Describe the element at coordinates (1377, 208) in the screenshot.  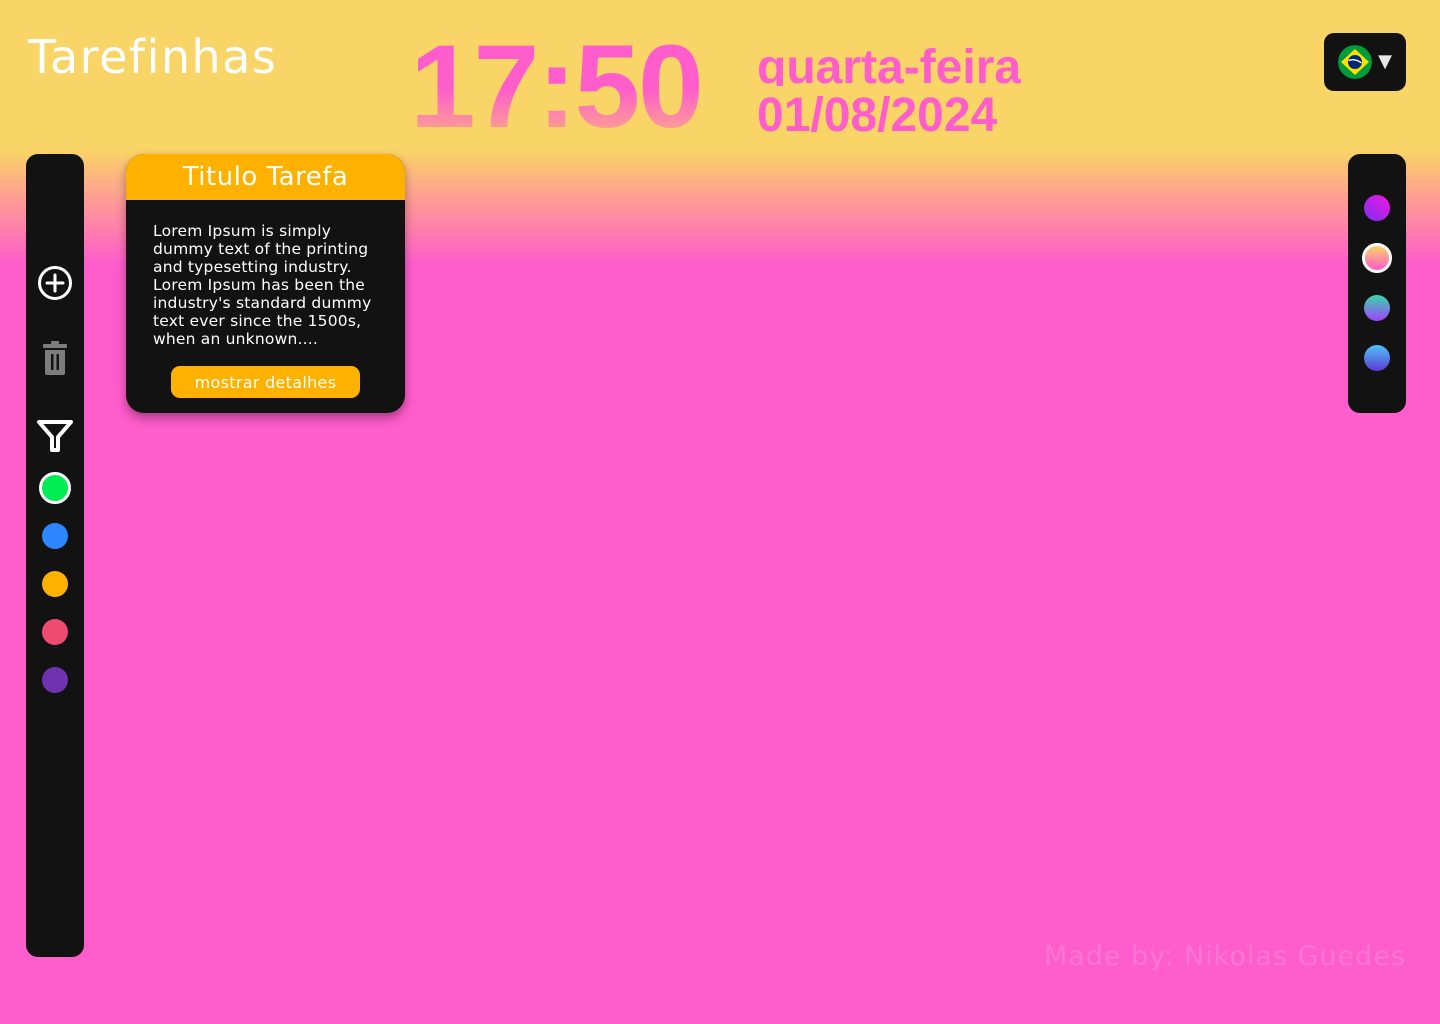
I see `theme-option-purple-magenta` at that location.